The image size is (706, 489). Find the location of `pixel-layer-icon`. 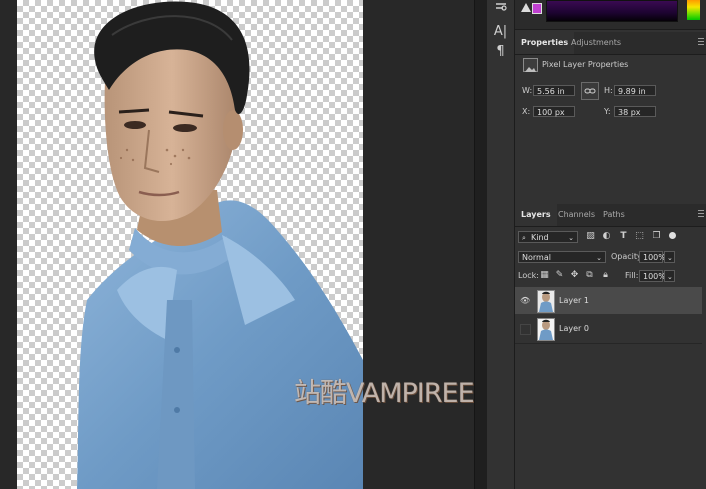

pixel-layer-icon is located at coordinates (530, 65).